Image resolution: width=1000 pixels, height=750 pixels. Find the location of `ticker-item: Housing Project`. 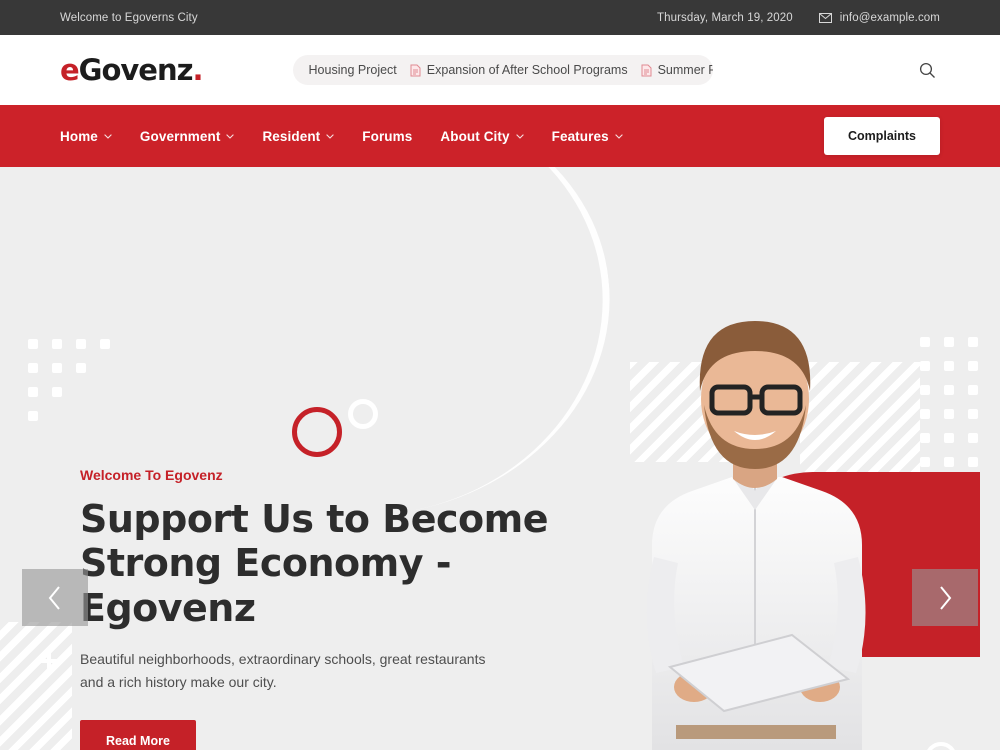

ticker-item: Housing Project is located at coordinates (353, 70).